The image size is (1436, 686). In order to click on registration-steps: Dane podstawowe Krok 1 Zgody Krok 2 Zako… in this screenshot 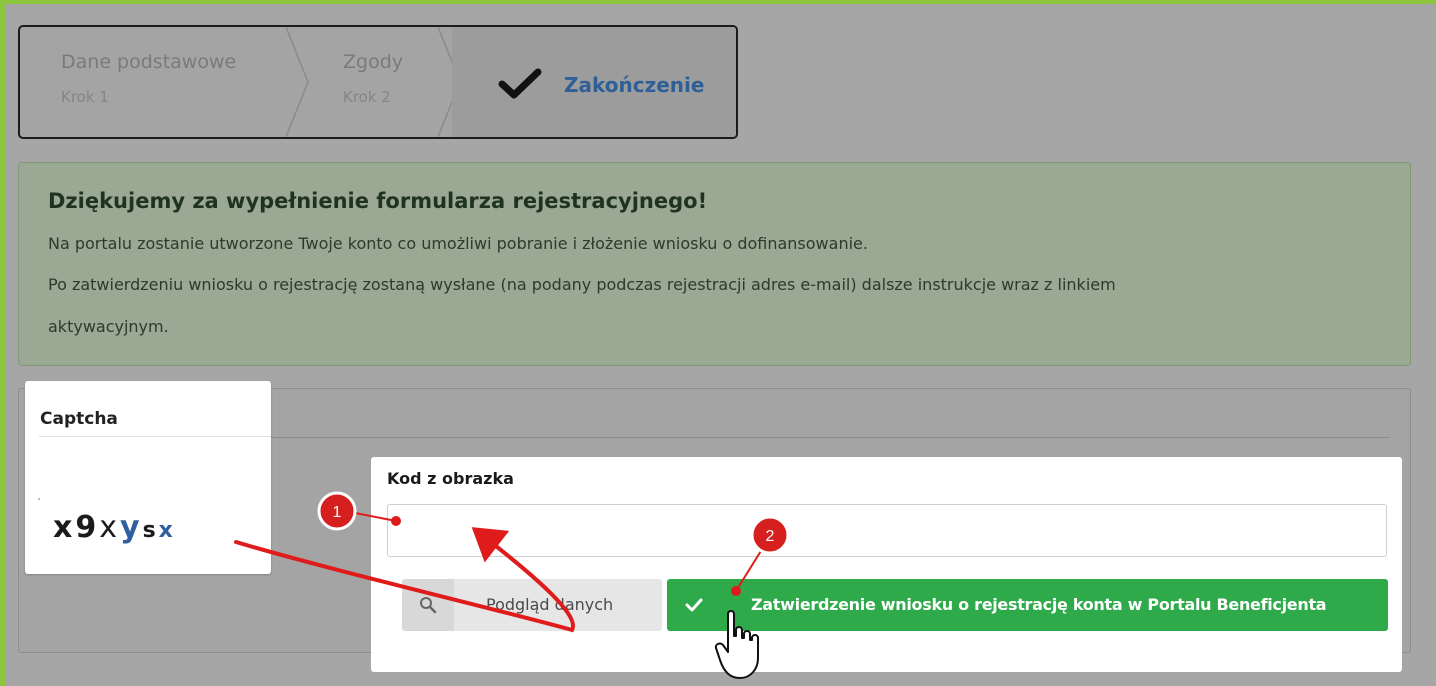, I will do `click(378, 82)`.